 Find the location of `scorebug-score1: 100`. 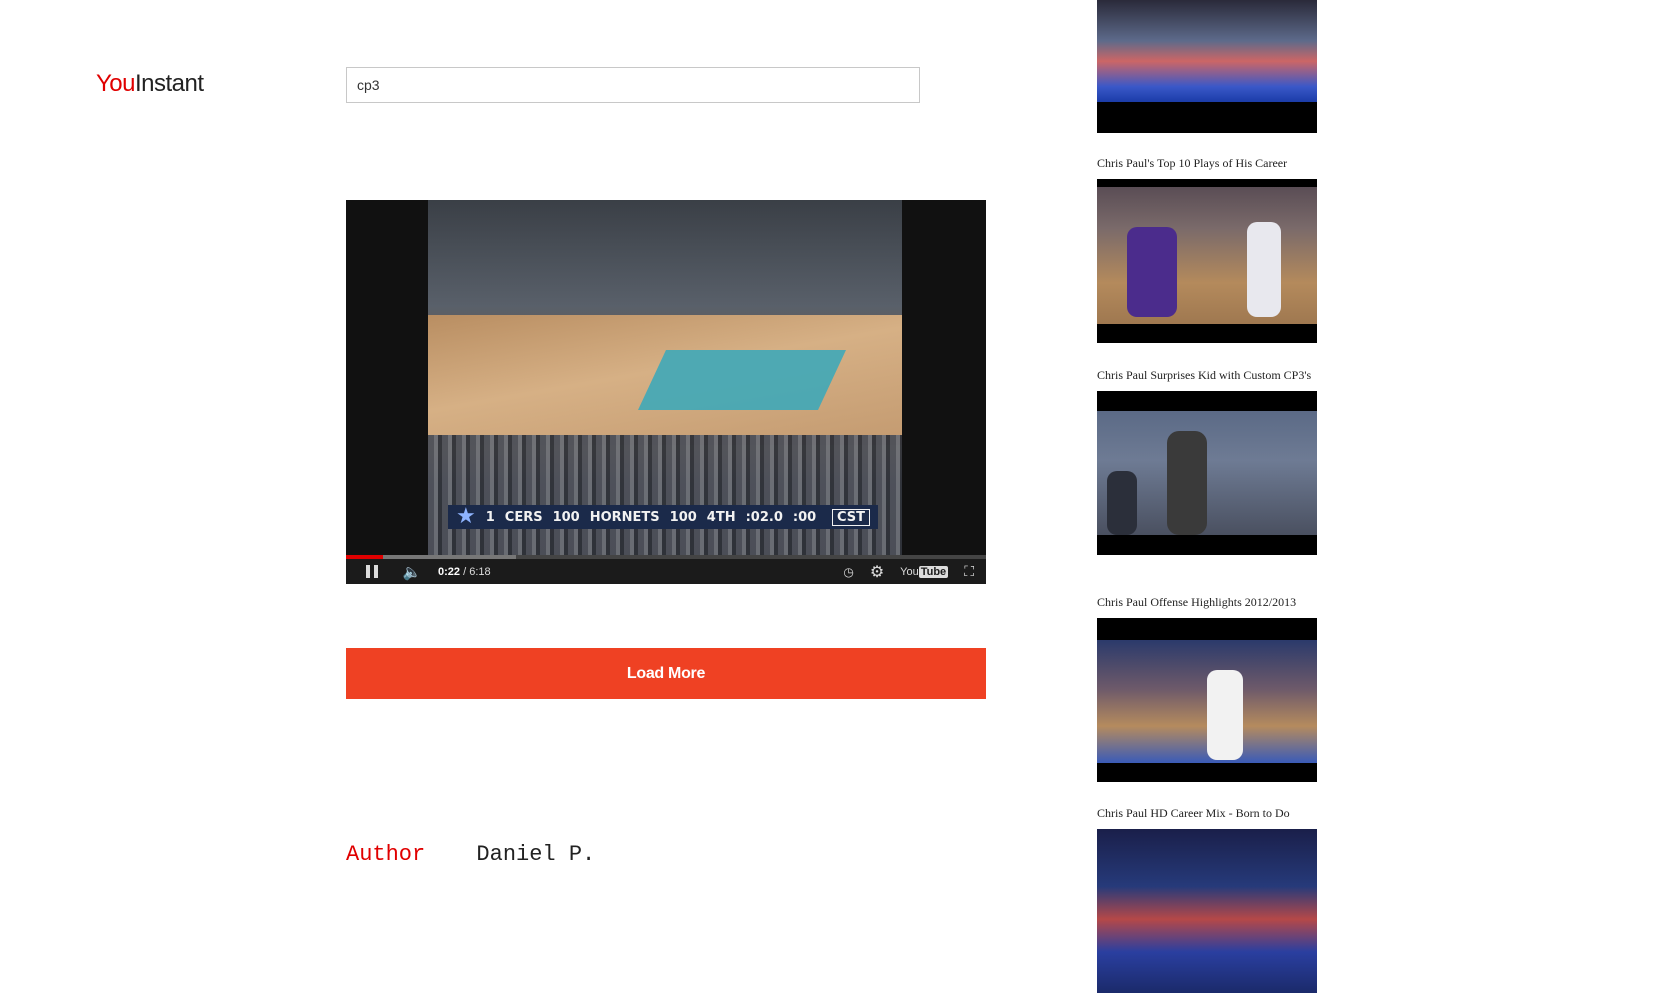

scorebug-score1: 100 is located at coordinates (566, 517).